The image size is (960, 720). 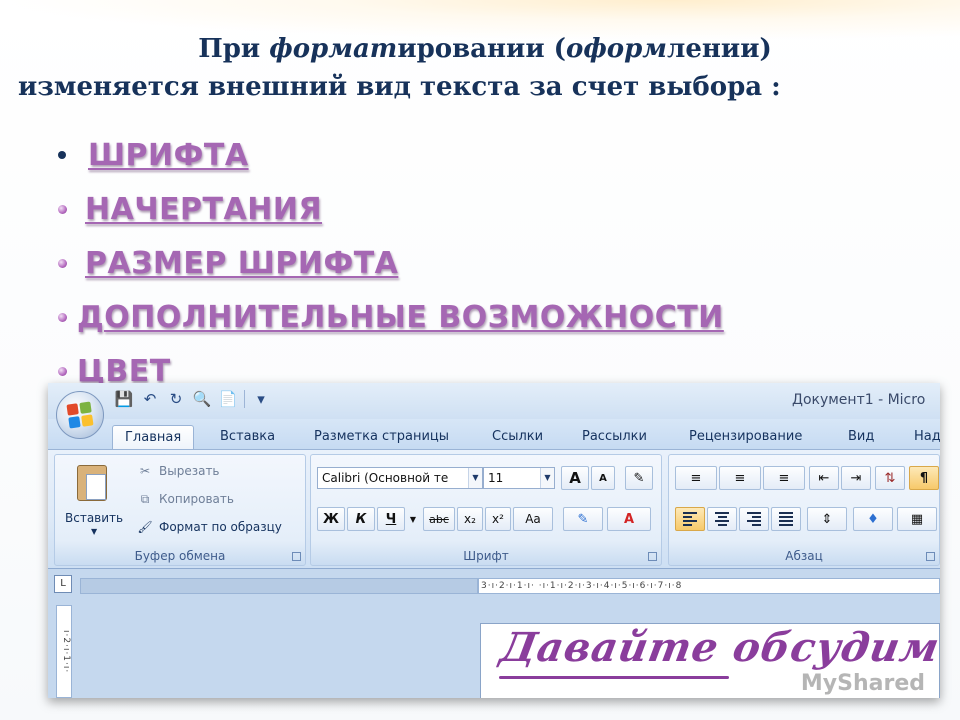 What do you see at coordinates (862, 683) in the screenshot?
I see `watermark: MyShared` at bounding box center [862, 683].